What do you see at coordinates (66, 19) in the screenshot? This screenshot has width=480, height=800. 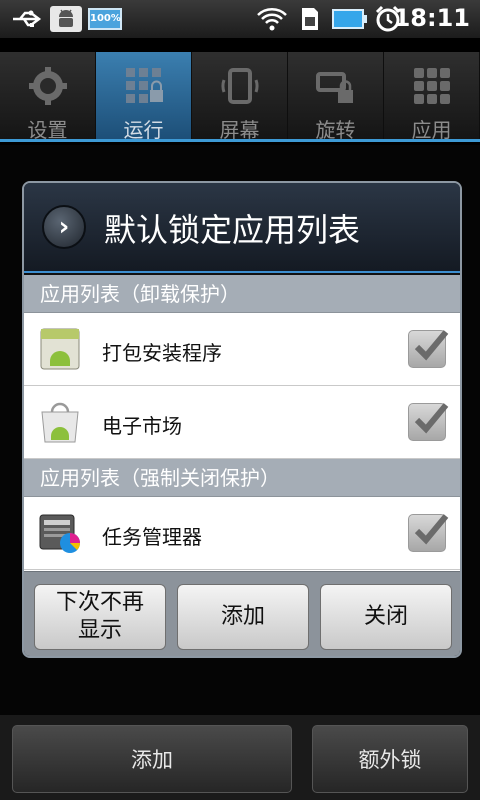 I see `android-debug-icon` at bounding box center [66, 19].